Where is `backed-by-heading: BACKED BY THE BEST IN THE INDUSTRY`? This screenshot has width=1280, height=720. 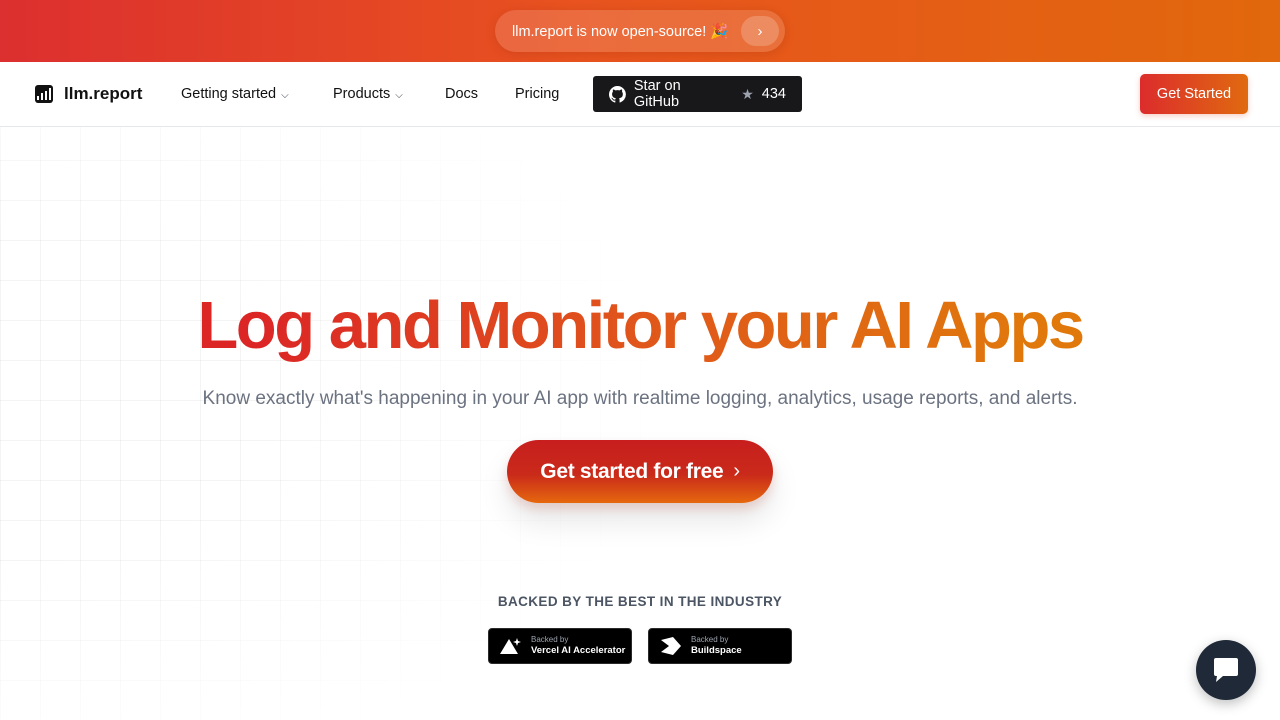 backed-by-heading: BACKED BY THE BEST IN THE INDUSTRY is located at coordinates (640, 601).